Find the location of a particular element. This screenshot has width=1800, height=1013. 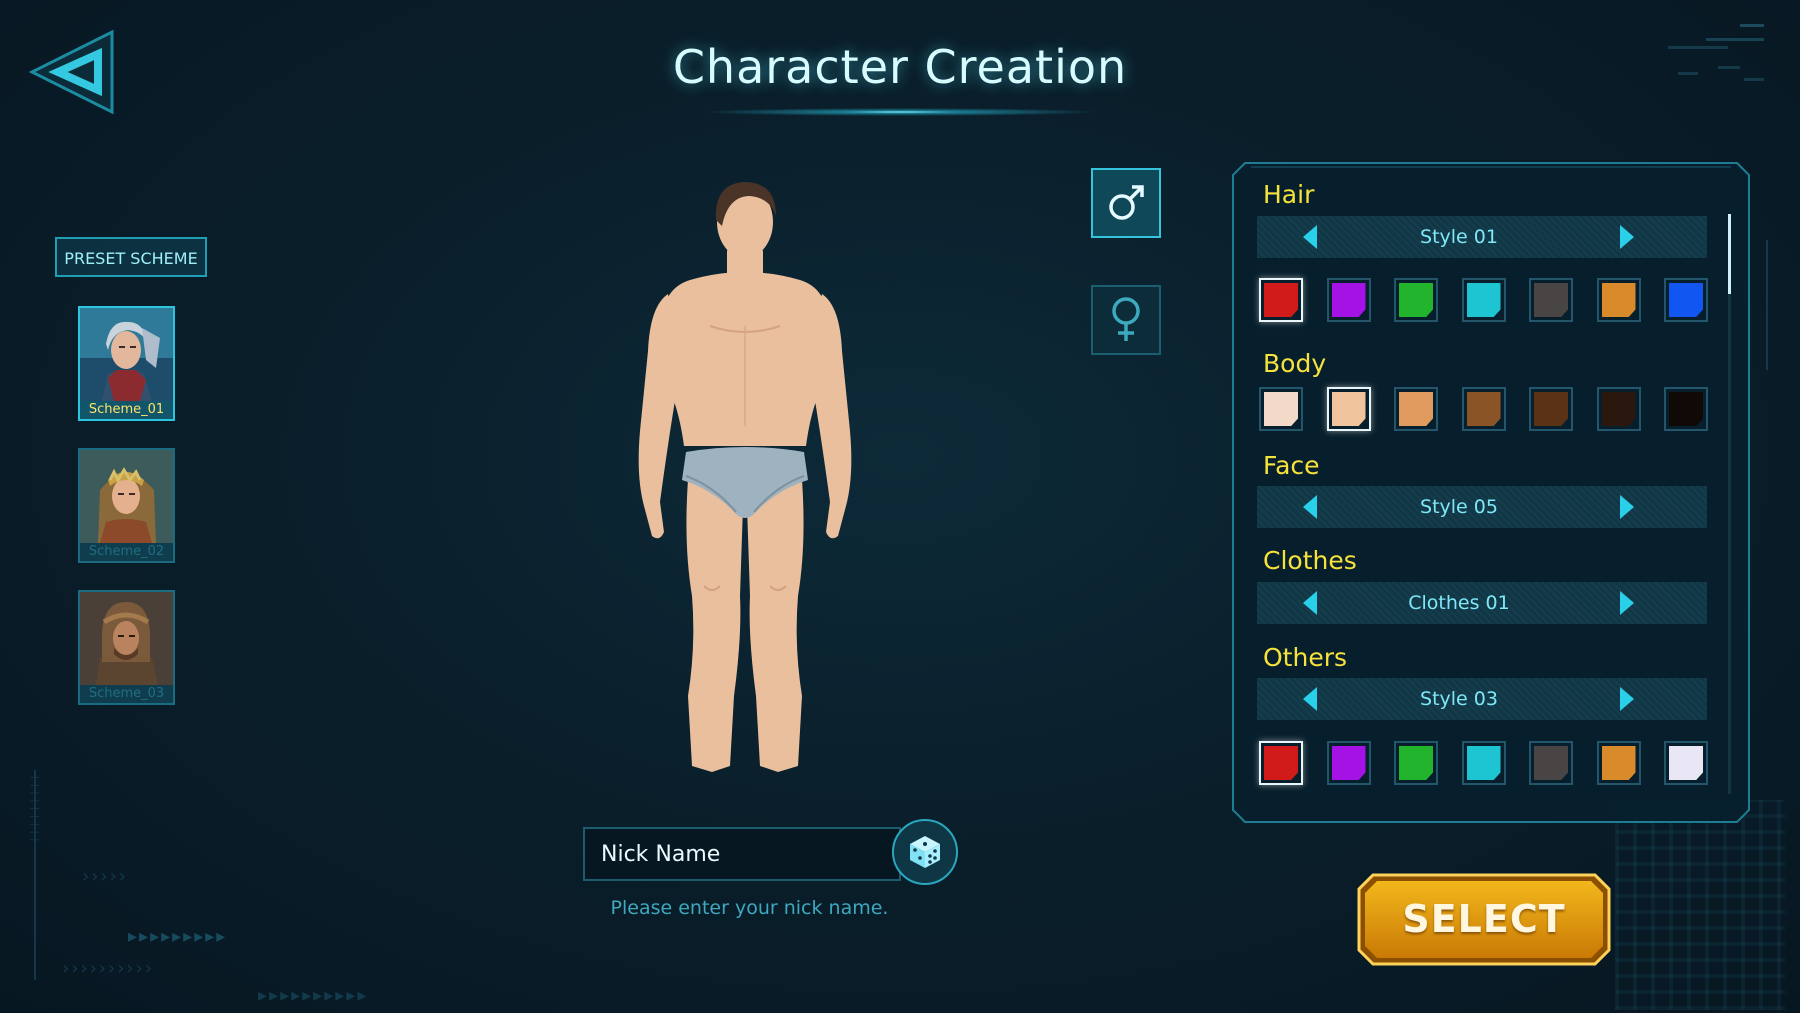

others-style-value: Style 03 is located at coordinates (1459, 699).